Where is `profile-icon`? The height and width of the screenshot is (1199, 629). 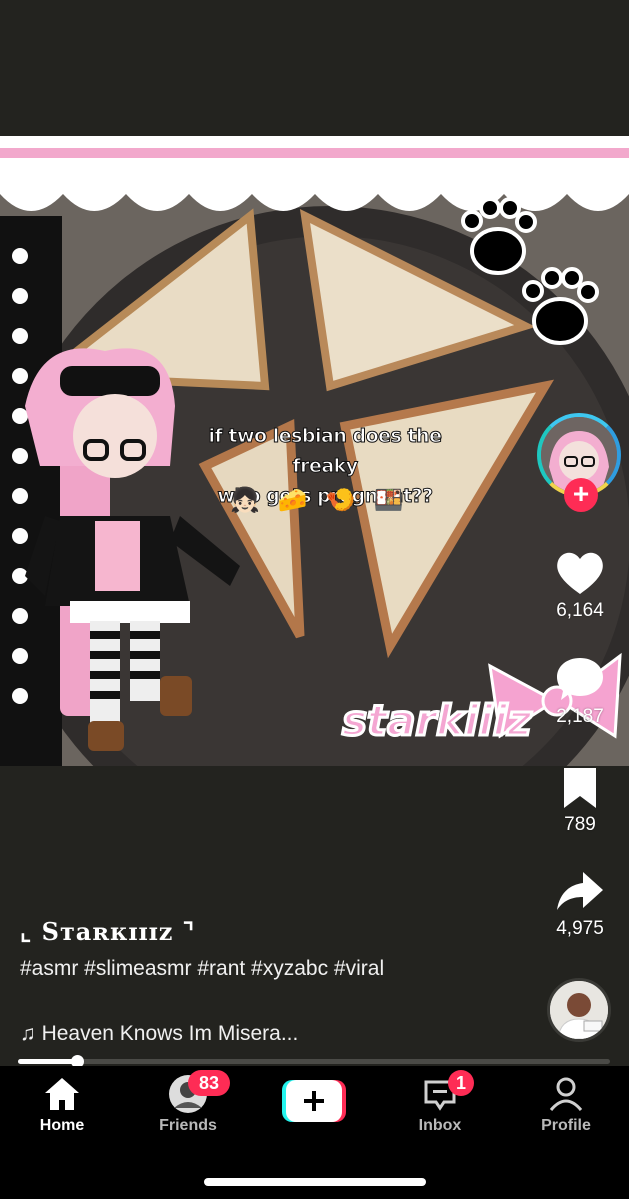 profile-icon is located at coordinates (566, 1094).